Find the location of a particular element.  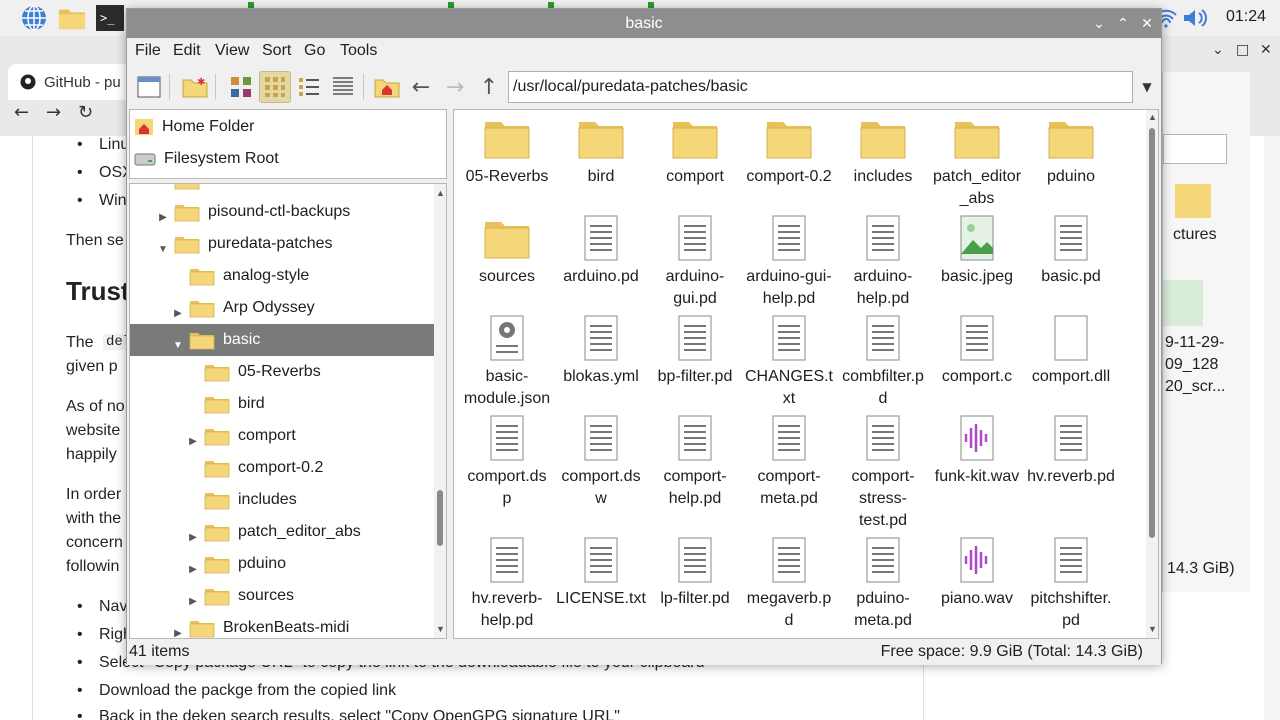

menu-file: File is located at coordinates (148, 51).